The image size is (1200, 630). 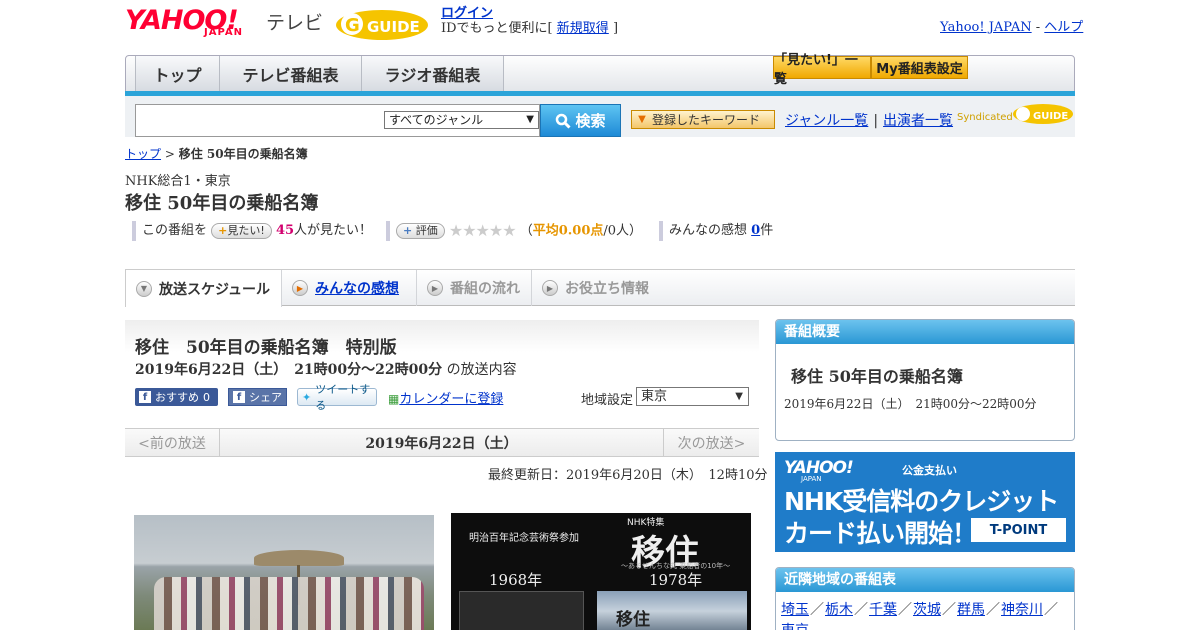 What do you see at coordinates (921, 501) in the screenshot?
I see `ad-headline-1: NHK受信料のクレジット` at bounding box center [921, 501].